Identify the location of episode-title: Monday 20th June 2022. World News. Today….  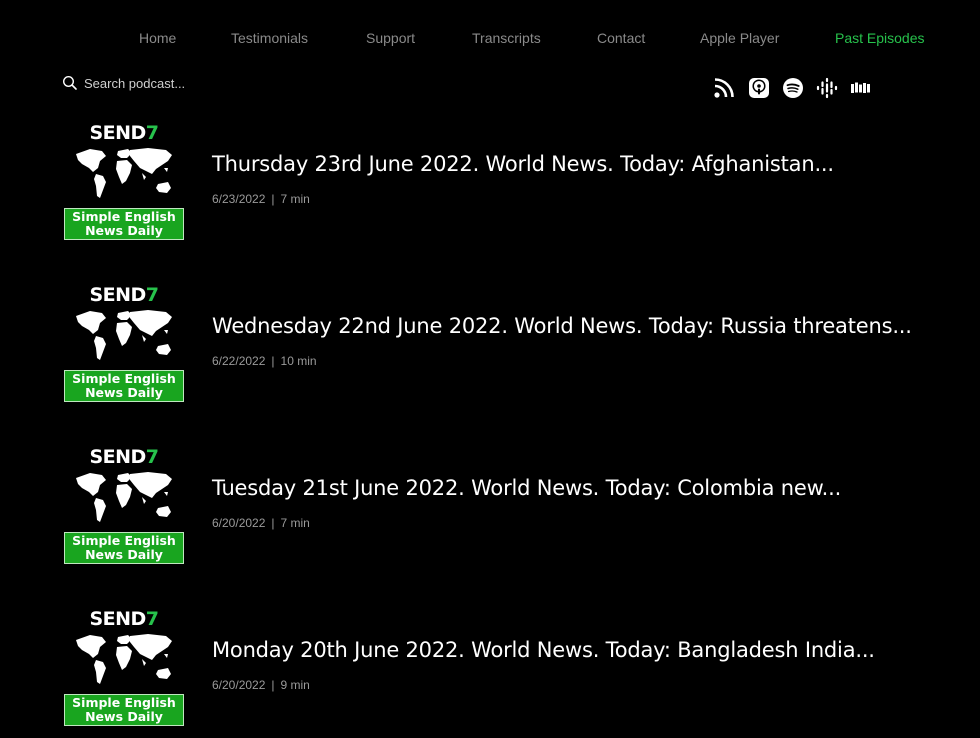
(543, 650).